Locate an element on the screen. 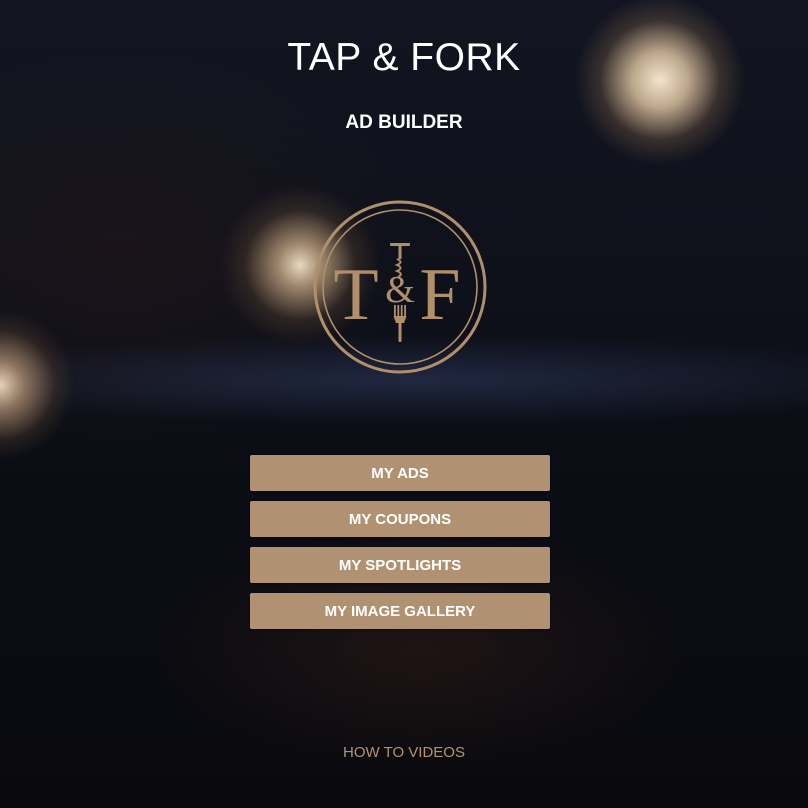 The width and height of the screenshot is (808, 808). my-image-gallery-button: MY IMAGE GALLERY is located at coordinates (400, 611).